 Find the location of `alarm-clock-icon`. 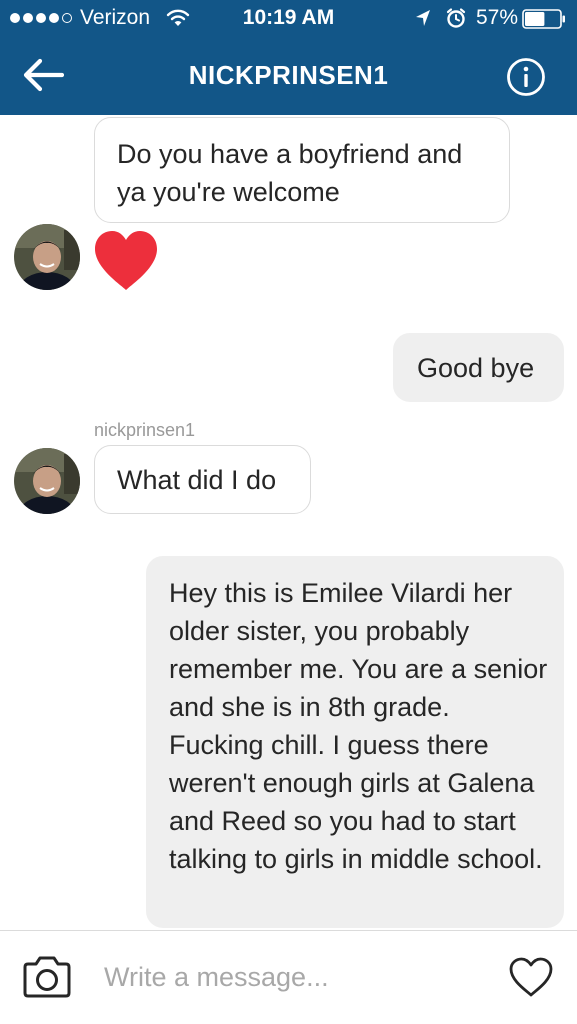

alarm-clock-icon is located at coordinates (456, 21).